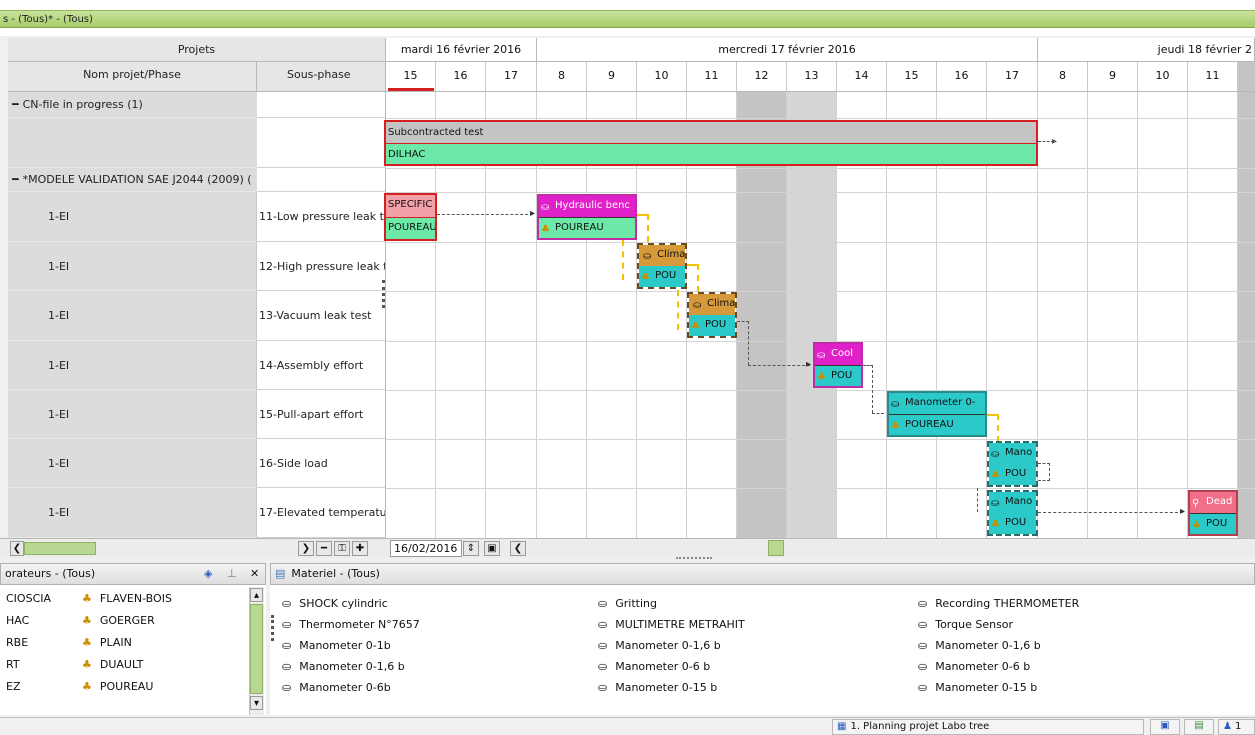  I want to click on grid-col, so click(1213, 315).